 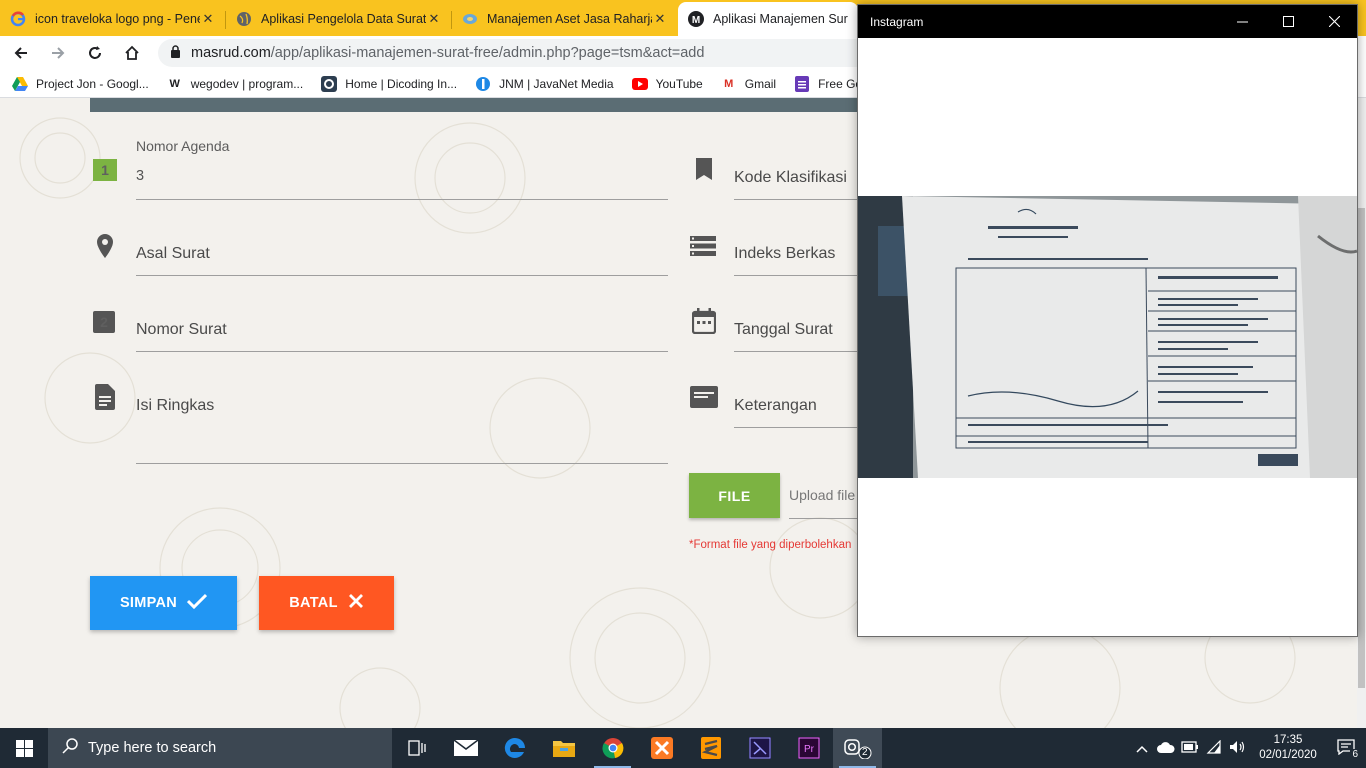 I want to click on asal-surat-field: Asal Surat, so click(x=380, y=254).